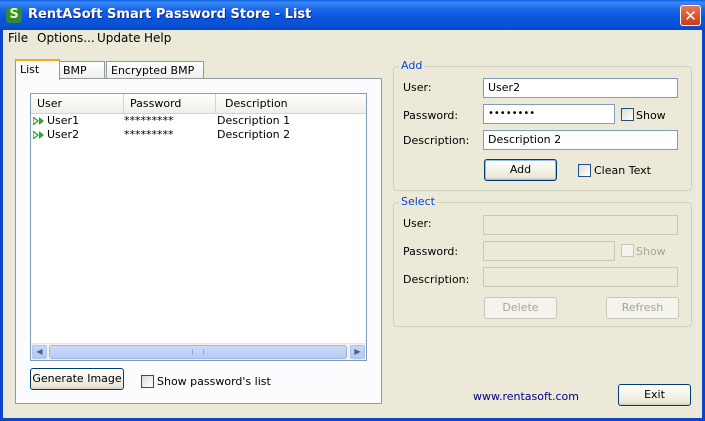 The image size is (705, 421). Describe the element at coordinates (118, 38) in the screenshot. I see `menu-update: Update` at that location.